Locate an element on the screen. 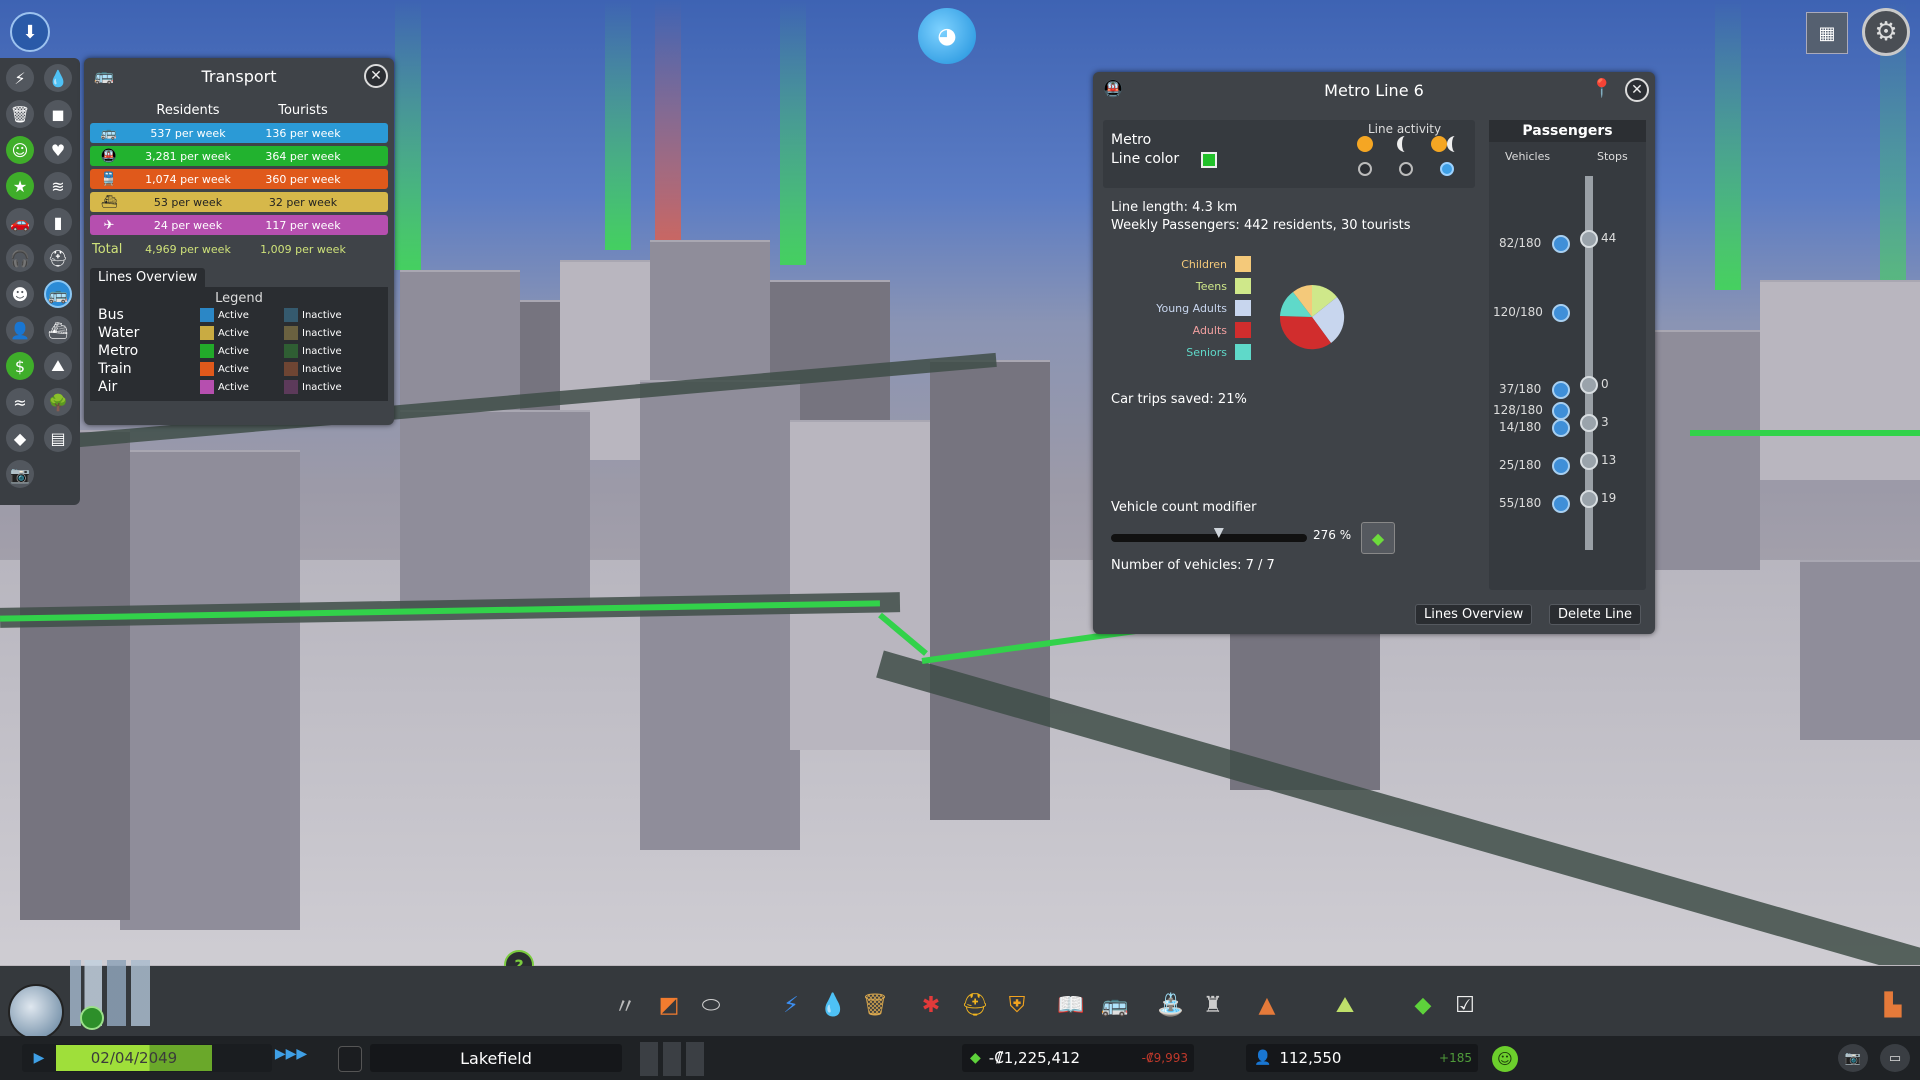 This screenshot has width=1920, height=1080. video-icon: ▭ is located at coordinates (1895, 1058).